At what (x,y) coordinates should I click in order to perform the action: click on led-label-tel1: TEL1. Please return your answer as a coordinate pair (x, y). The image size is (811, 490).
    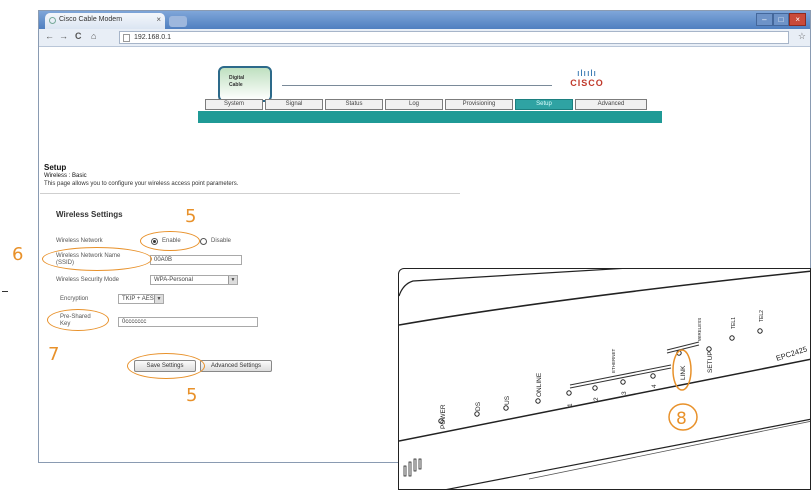
    Looking at the image, I should click on (734, 323).